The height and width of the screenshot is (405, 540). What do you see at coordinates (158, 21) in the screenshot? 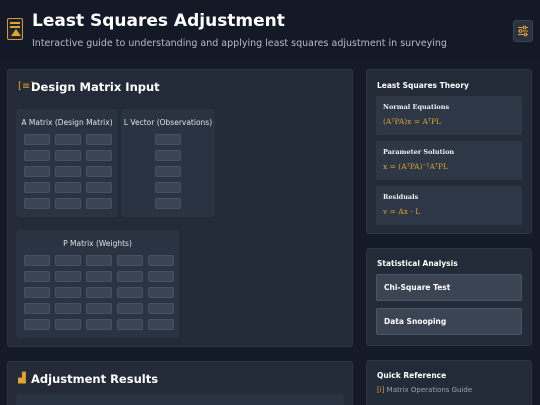
I see `app-title: Least Squares Adjustment` at bounding box center [158, 21].